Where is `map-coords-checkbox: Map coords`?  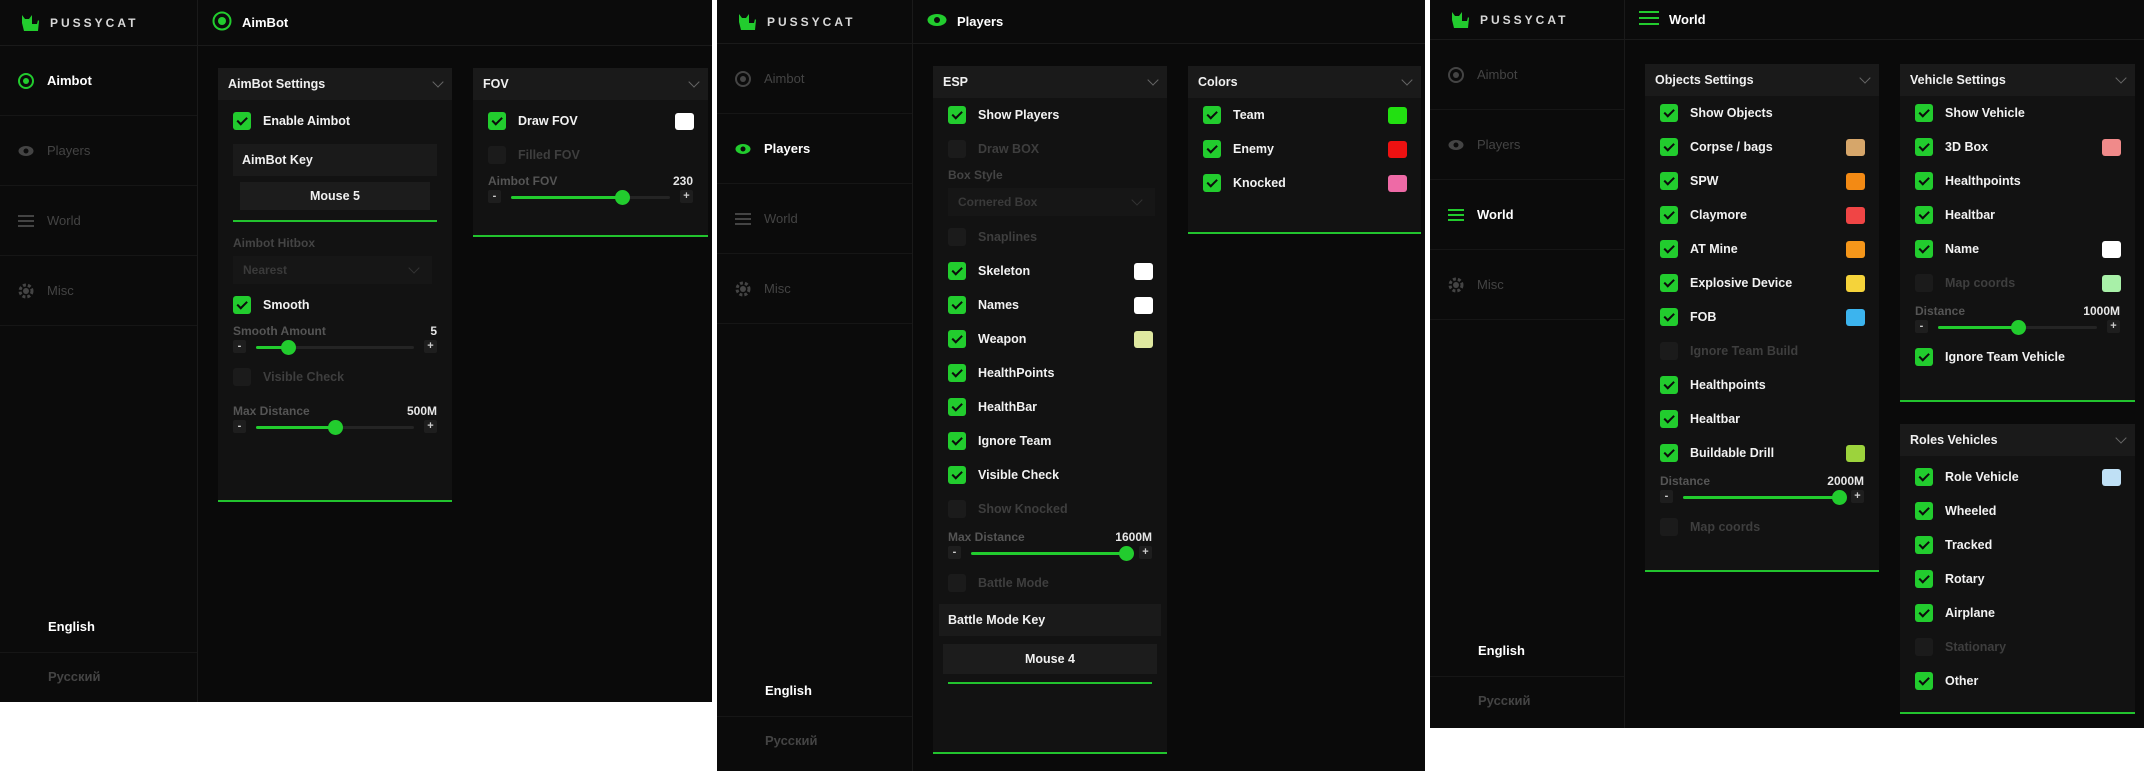 map-coords-checkbox: Map coords is located at coordinates (2017, 283).